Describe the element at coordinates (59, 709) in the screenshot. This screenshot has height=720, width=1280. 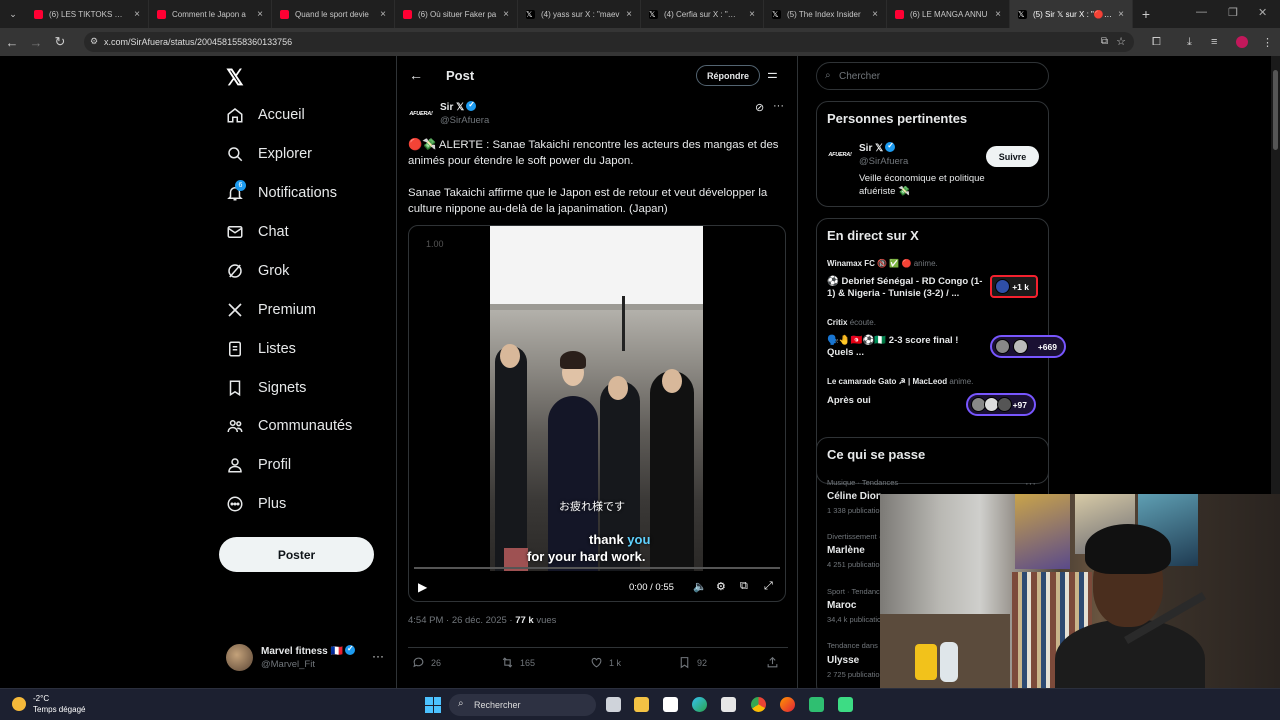
I see `weather-condition: Temps dégagé` at that location.